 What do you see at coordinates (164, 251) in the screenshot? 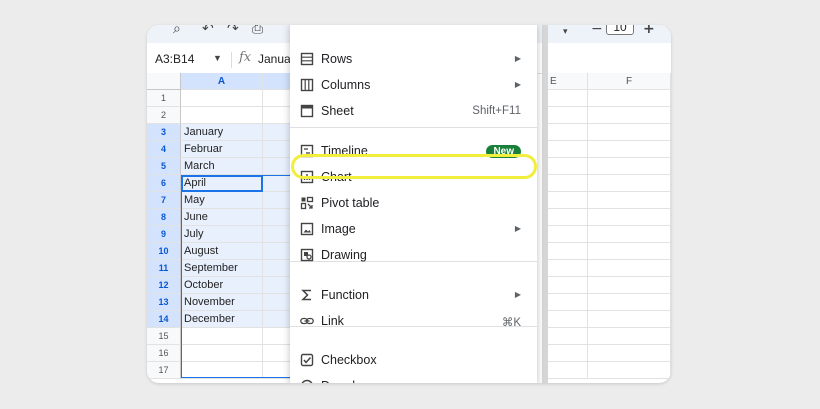
I see `row-header: 10` at bounding box center [164, 251].